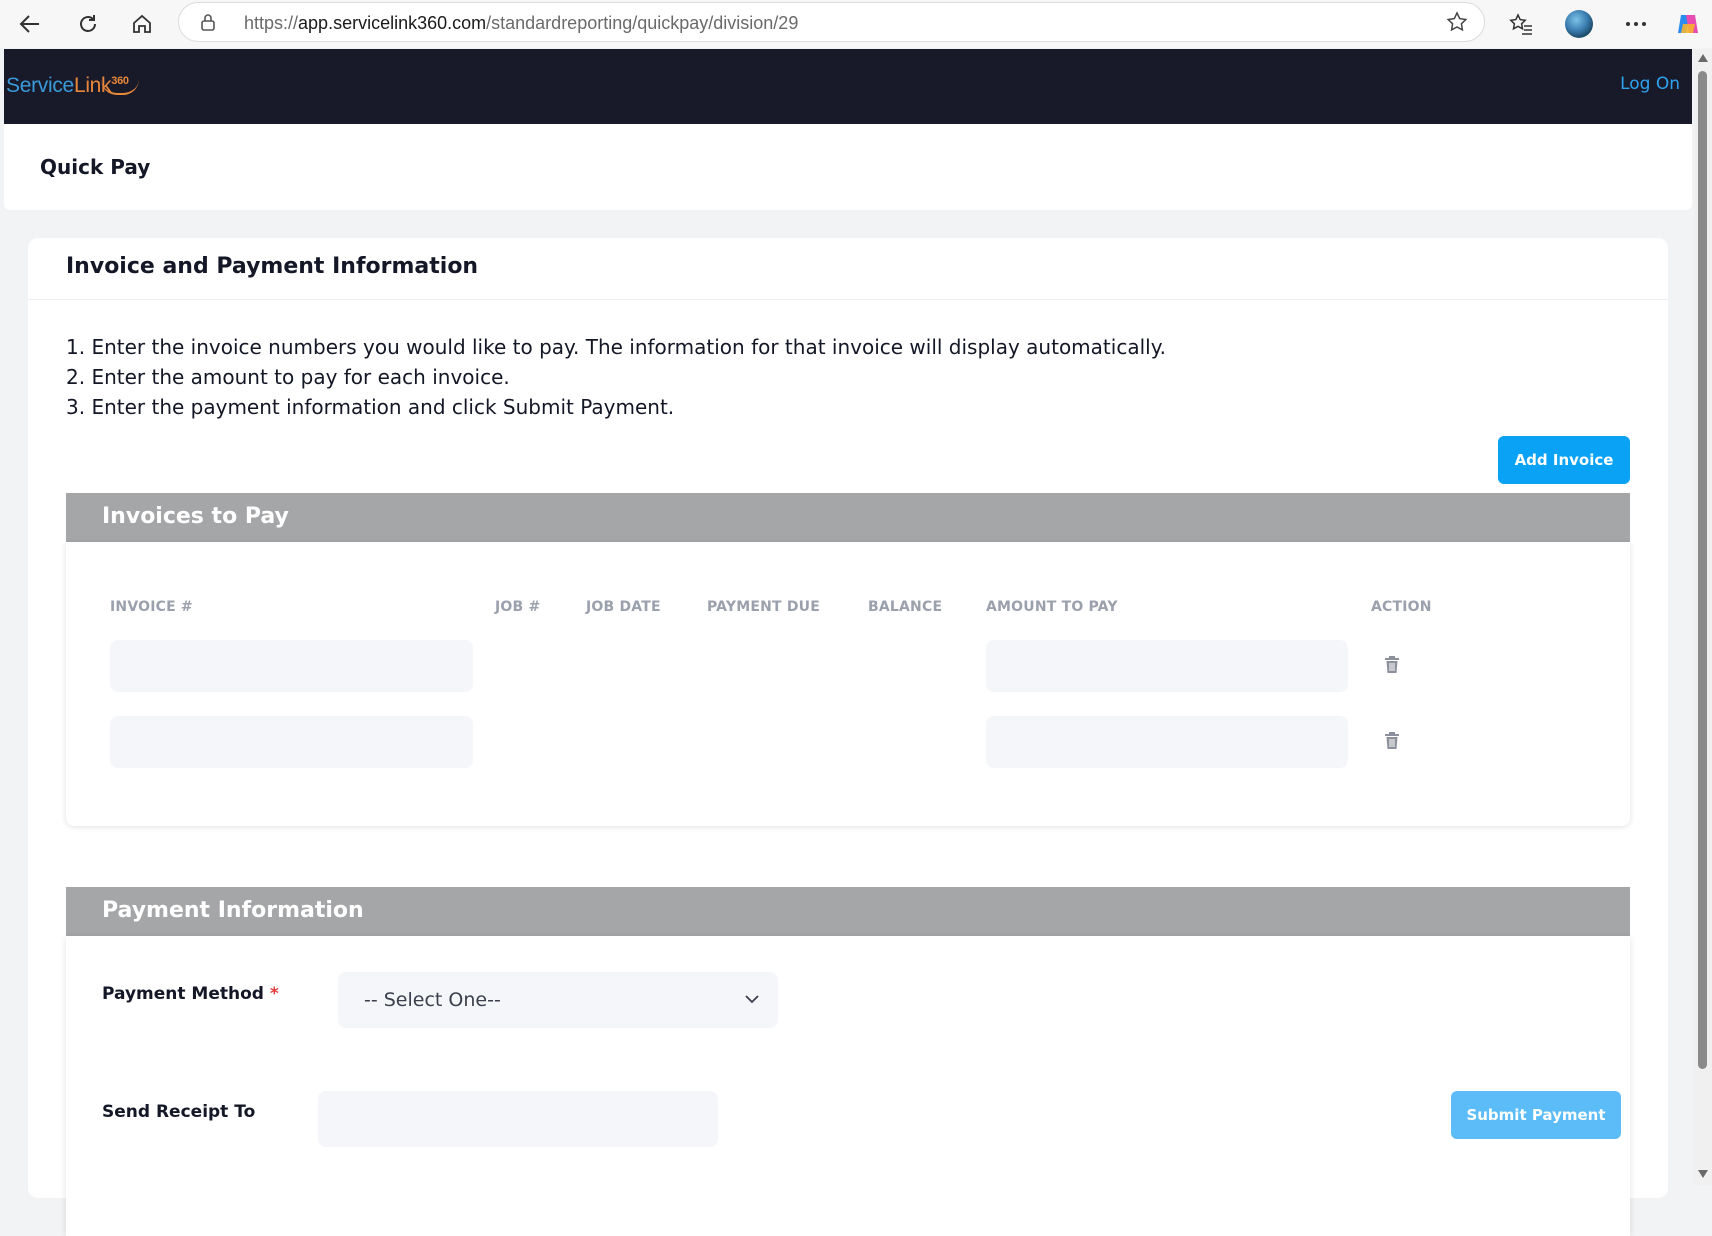 The height and width of the screenshot is (1236, 1712). I want to click on chevron-down-icon, so click(752, 999).